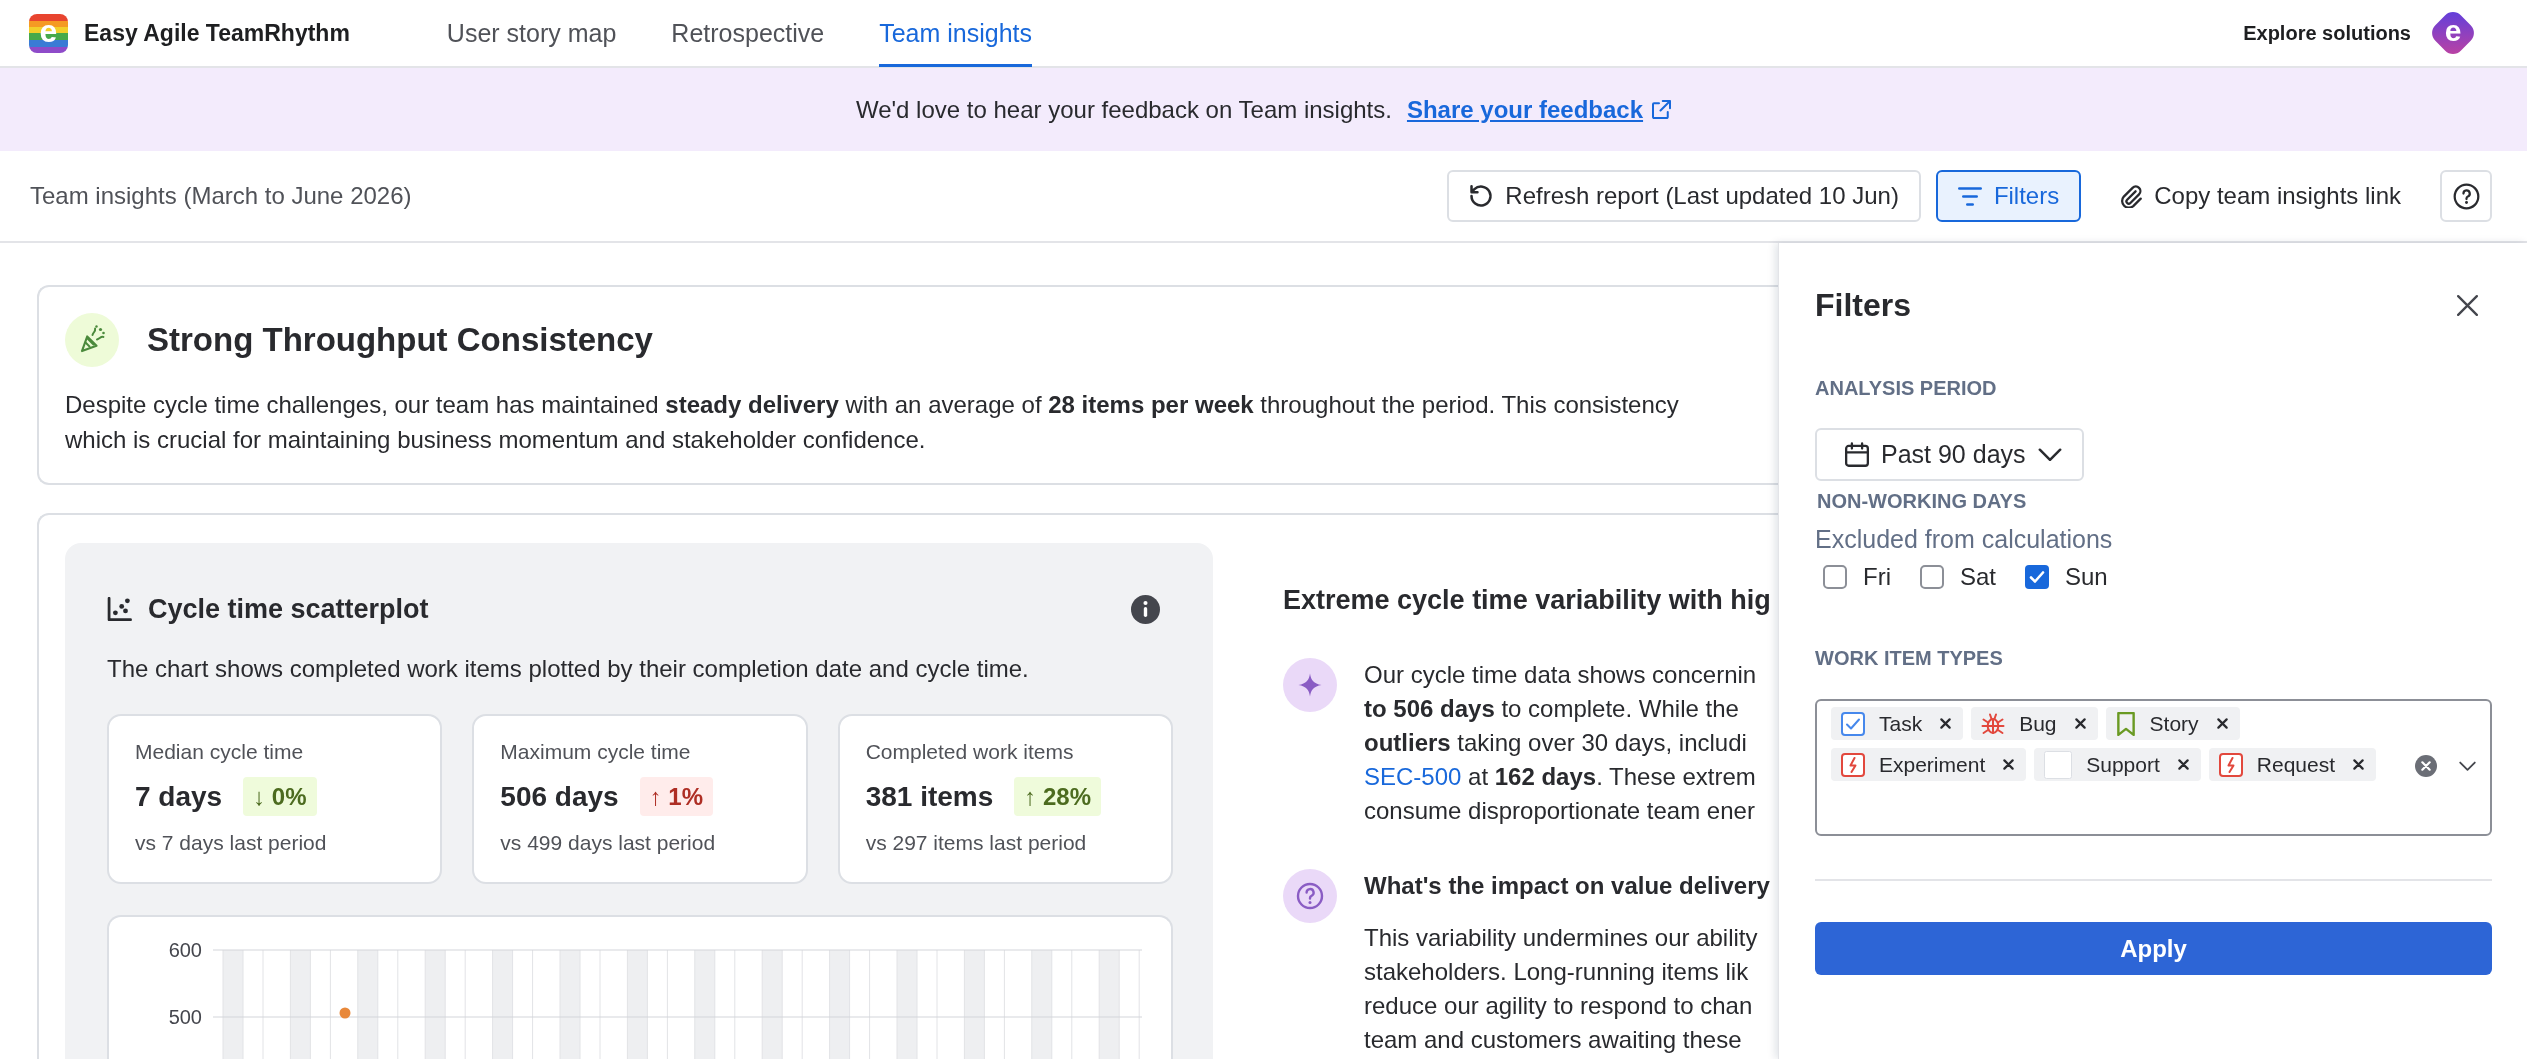  What do you see at coordinates (2327, 33) in the screenshot?
I see `explore-solutions-link: Explore solutions` at bounding box center [2327, 33].